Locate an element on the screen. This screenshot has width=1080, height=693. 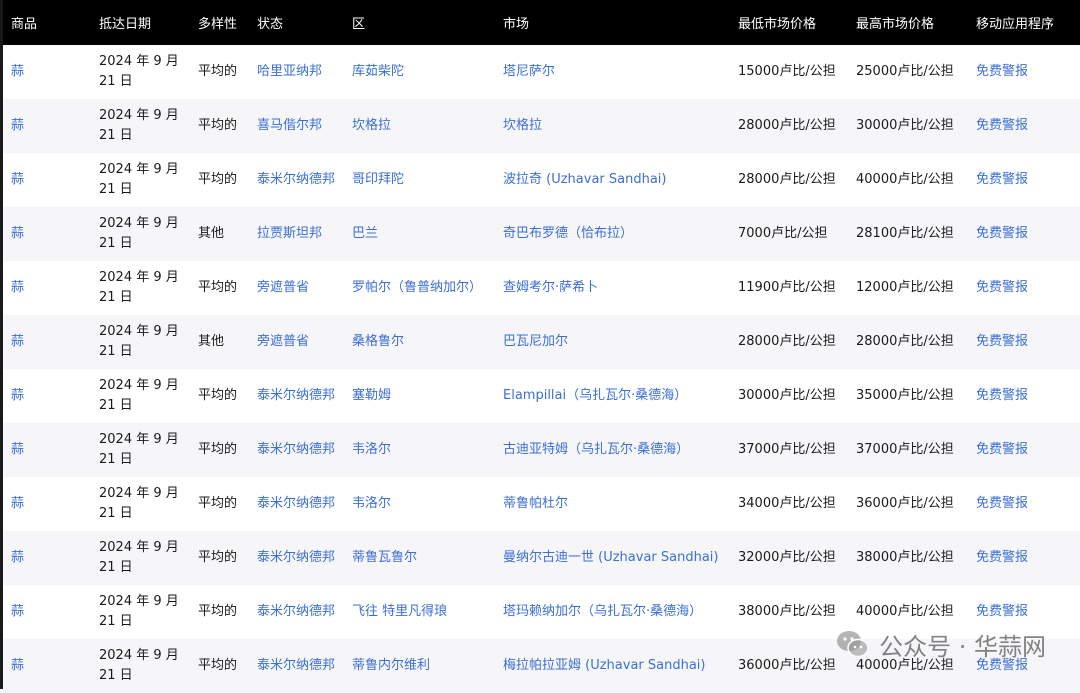
market-link: 塔玛赖纳加尔（乌扎瓦尔·桑德海） is located at coordinates (602, 611).